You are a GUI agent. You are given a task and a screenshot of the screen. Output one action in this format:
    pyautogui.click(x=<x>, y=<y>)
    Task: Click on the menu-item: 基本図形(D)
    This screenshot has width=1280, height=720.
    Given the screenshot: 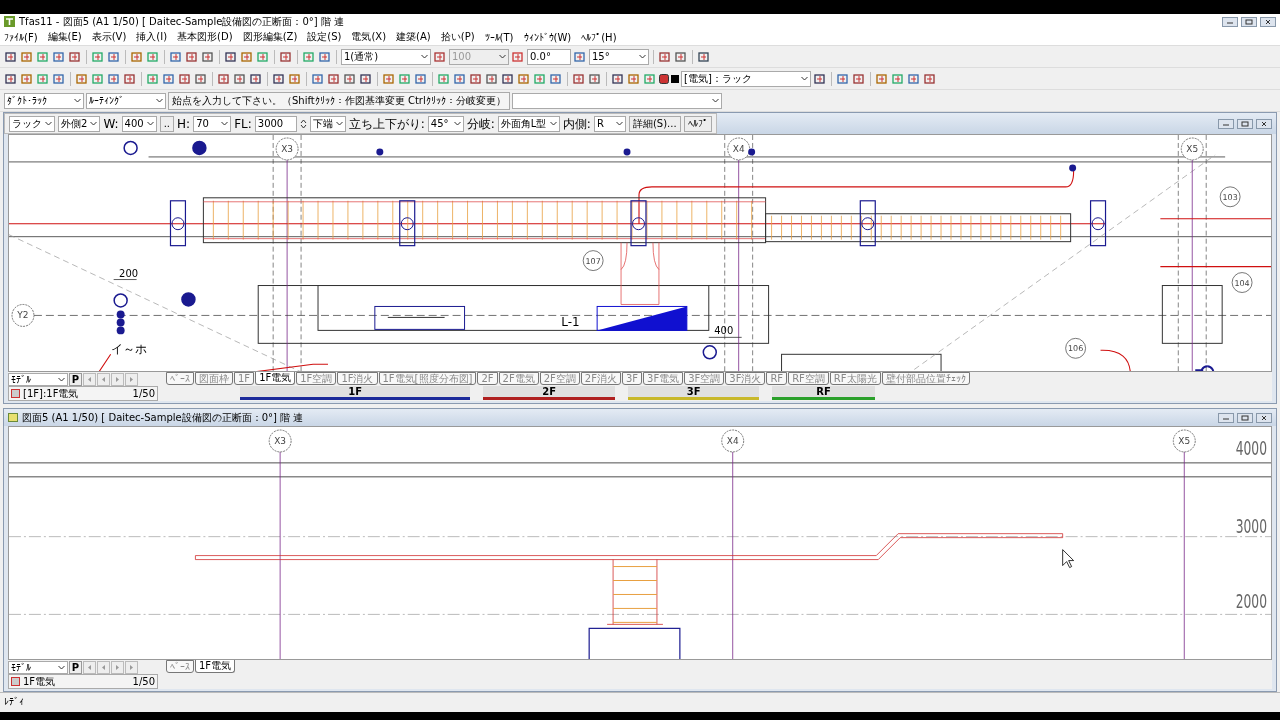 What is the action you would take?
    pyautogui.click(x=205, y=37)
    